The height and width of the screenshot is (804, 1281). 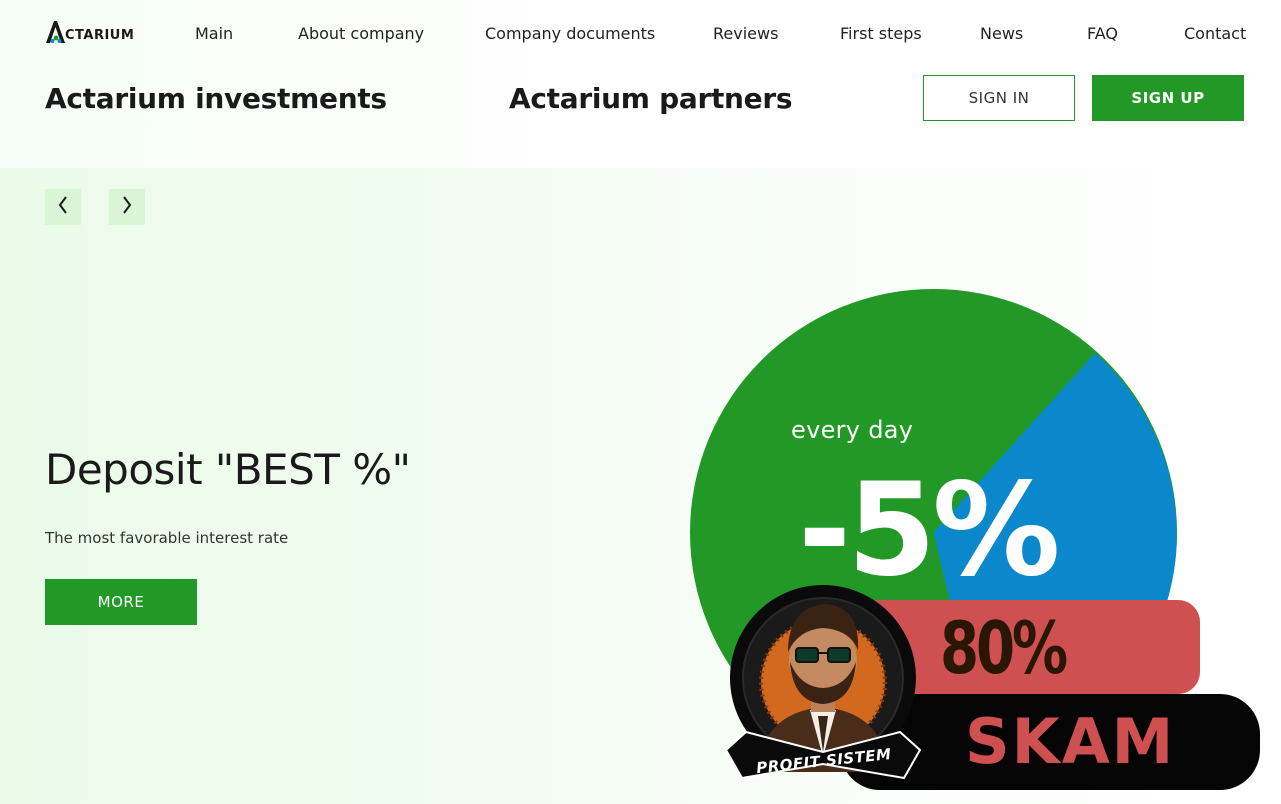 I want to click on chevron-right-icon, so click(x=127, y=207).